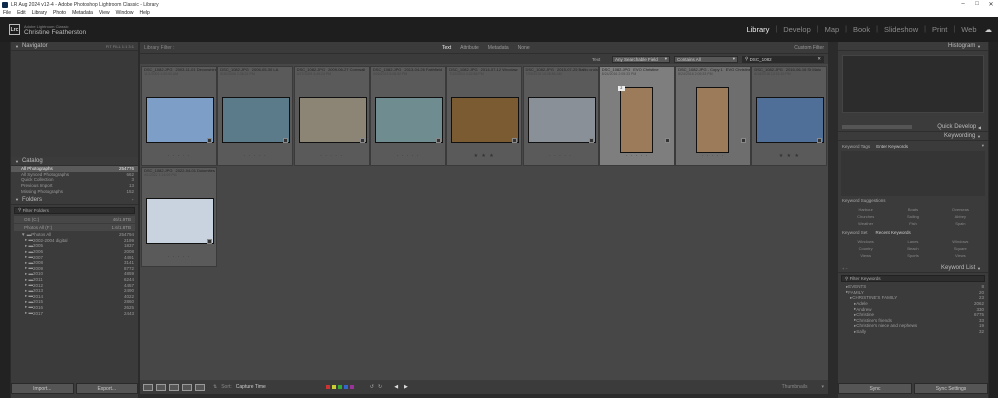  Describe the element at coordinates (380, 387) in the screenshot. I see `rotate-right-icon: ↻` at that location.